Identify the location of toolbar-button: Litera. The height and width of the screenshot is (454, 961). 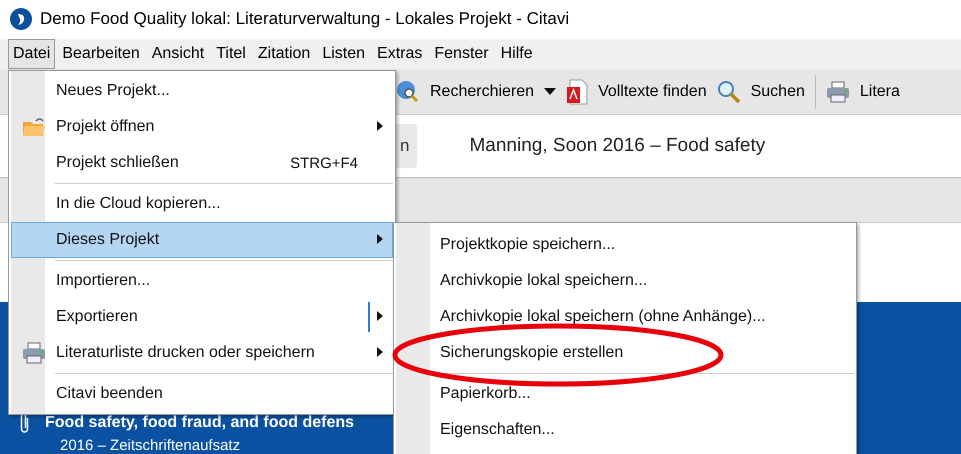
(863, 91).